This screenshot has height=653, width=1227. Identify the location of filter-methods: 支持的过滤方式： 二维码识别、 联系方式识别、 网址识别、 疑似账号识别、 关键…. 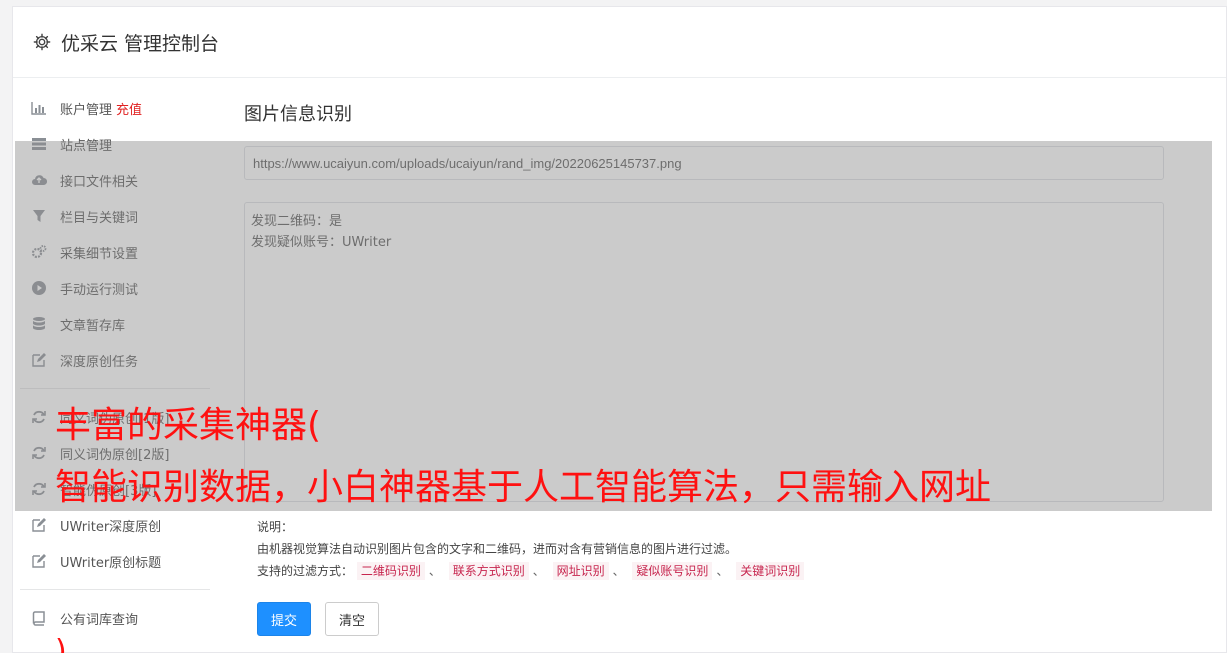
(531, 571).